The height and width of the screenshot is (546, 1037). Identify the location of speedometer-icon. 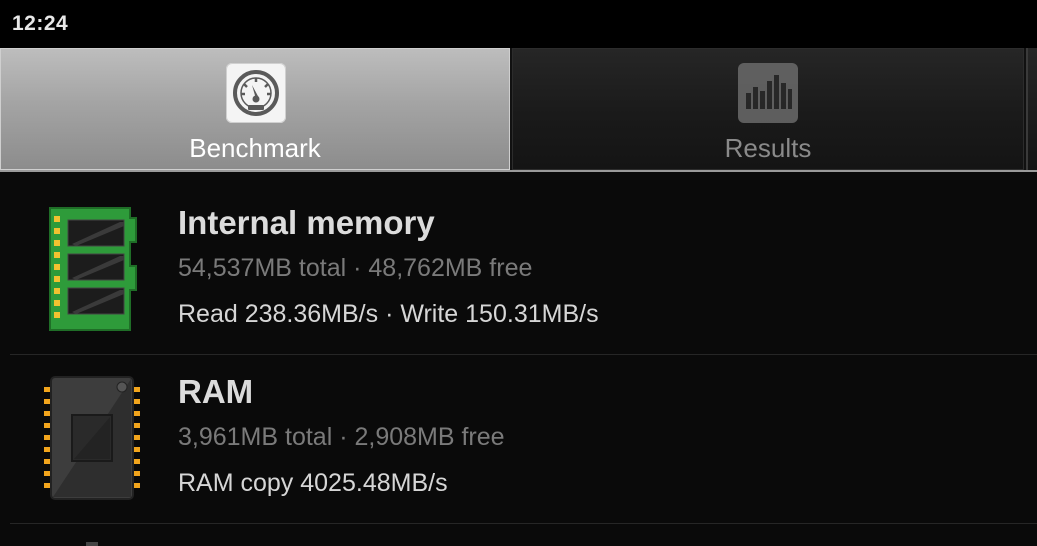
(256, 93).